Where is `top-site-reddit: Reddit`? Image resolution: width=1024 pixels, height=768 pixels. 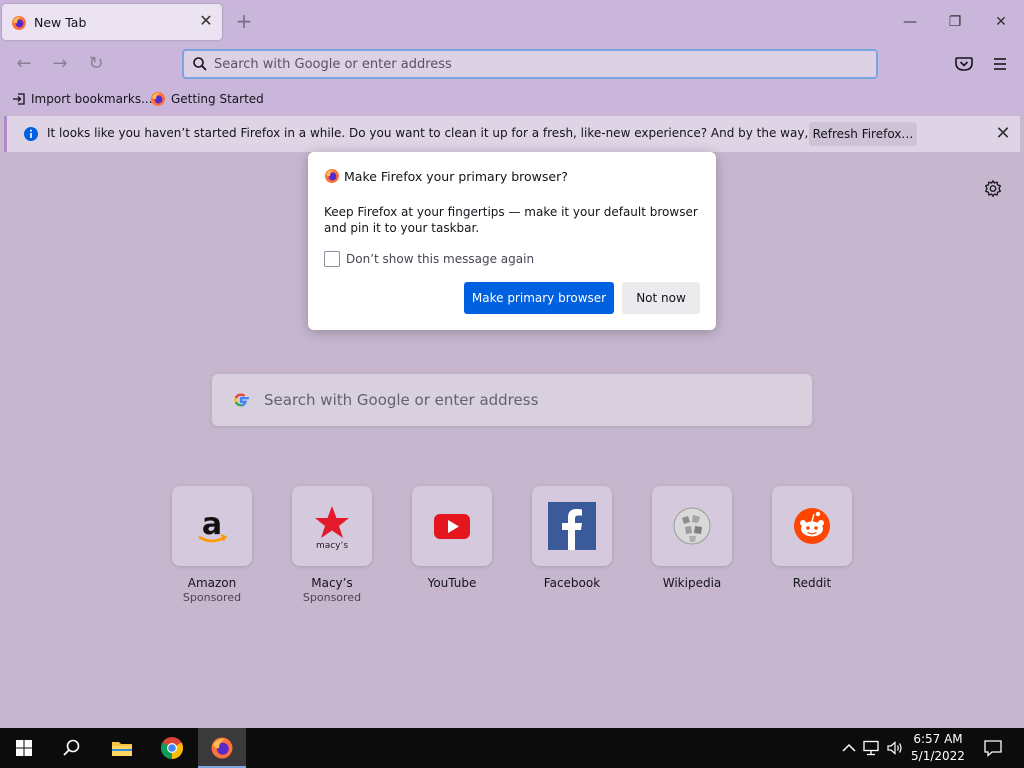 top-site-reddit: Reddit is located at coordinates (812, 538).